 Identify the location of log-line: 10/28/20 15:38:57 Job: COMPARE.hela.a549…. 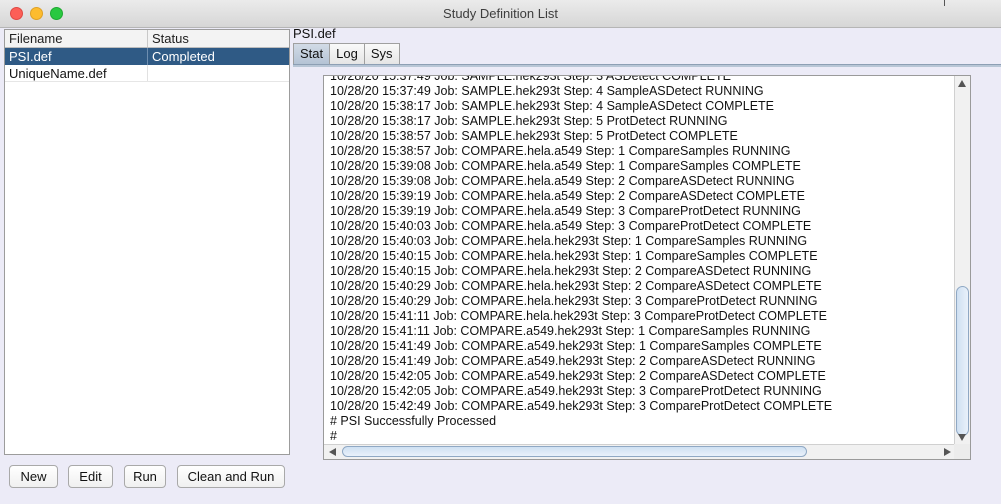
(560, 151).